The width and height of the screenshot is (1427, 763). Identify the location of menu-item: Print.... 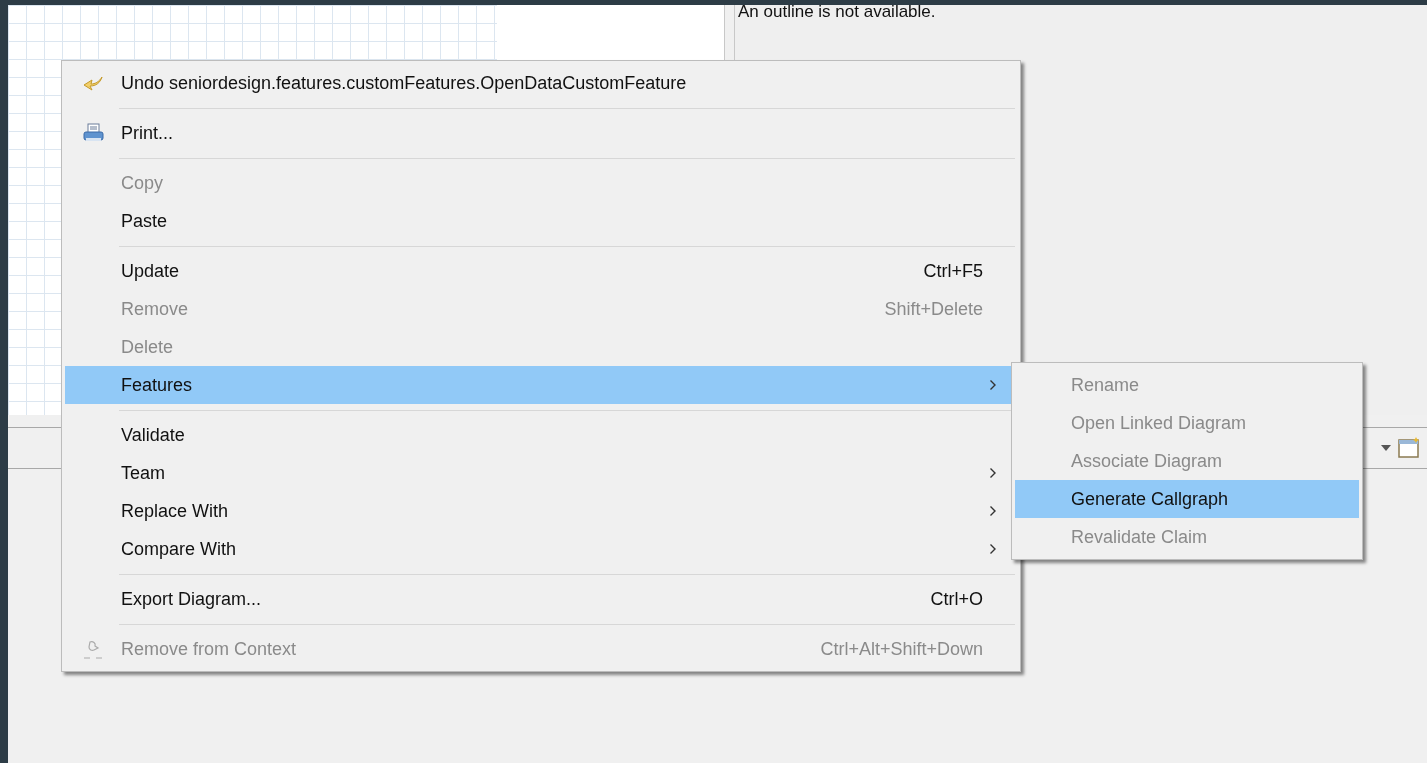
(541, 133).